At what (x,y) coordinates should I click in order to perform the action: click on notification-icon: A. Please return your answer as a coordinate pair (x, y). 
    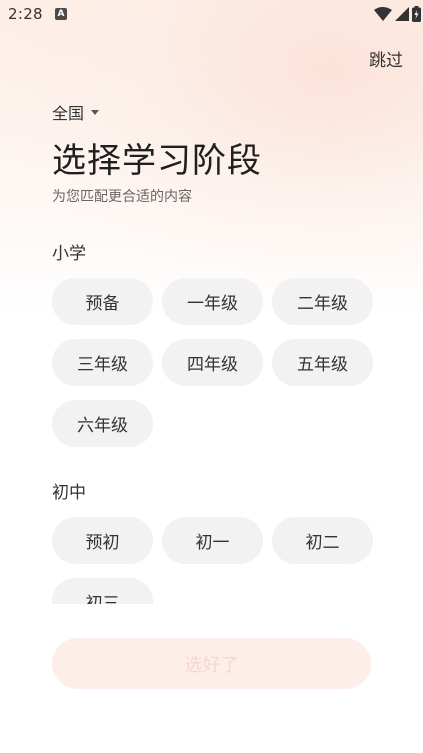
    Looking at the image, I should click on (61, 14).